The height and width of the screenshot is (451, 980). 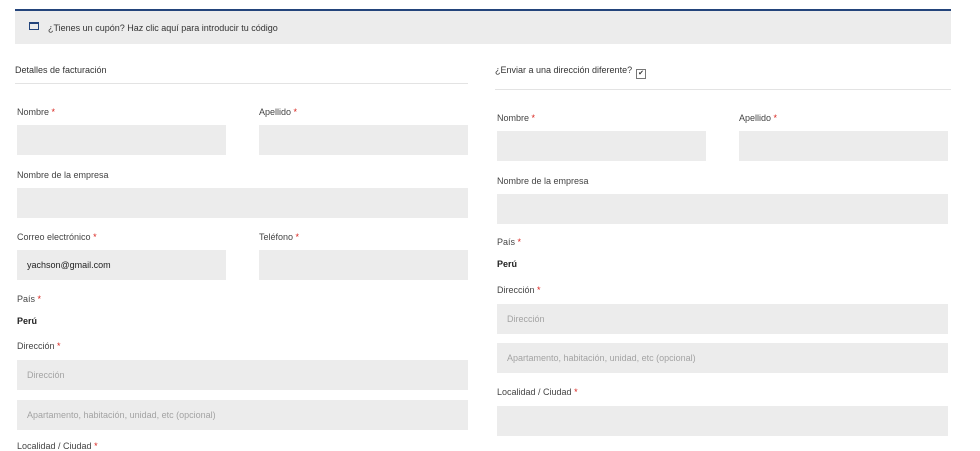 I want to click on billing-company-input, so click(x=242, y=203).